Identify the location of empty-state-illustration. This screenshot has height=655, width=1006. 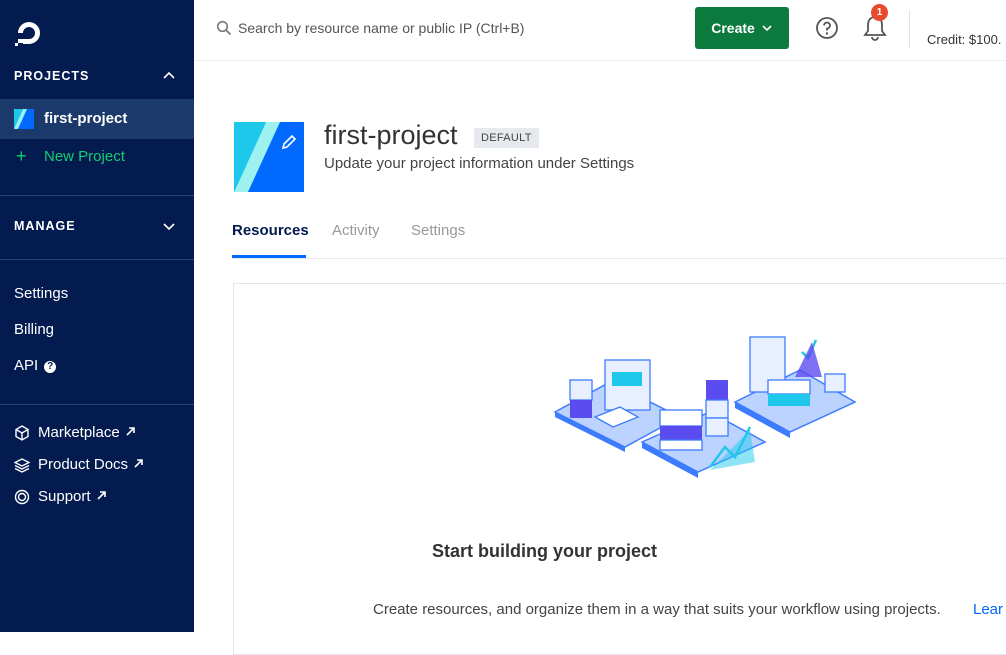
(705, 407).